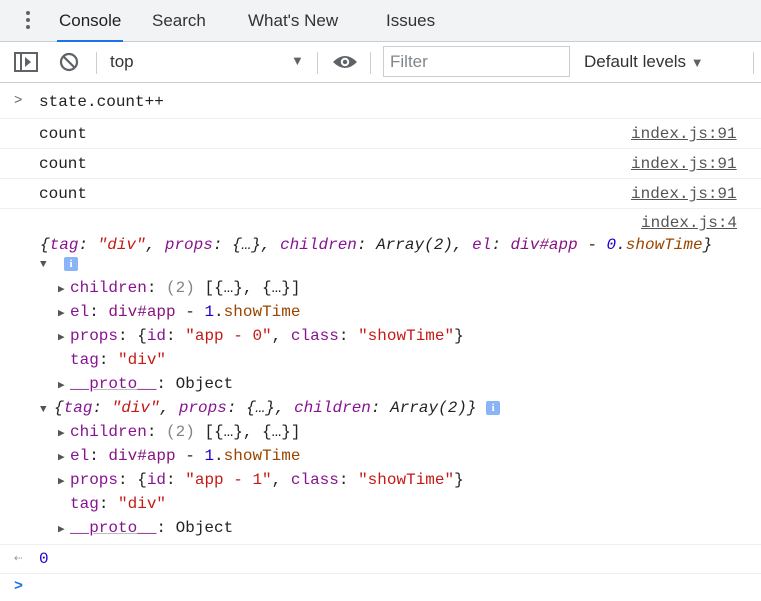 Image resolution: width=761 pixels, height=601 pixels. Describe the element at coordinates (293, 21) in the screenshot. I see `tab-whats-new: What's New` at that location.